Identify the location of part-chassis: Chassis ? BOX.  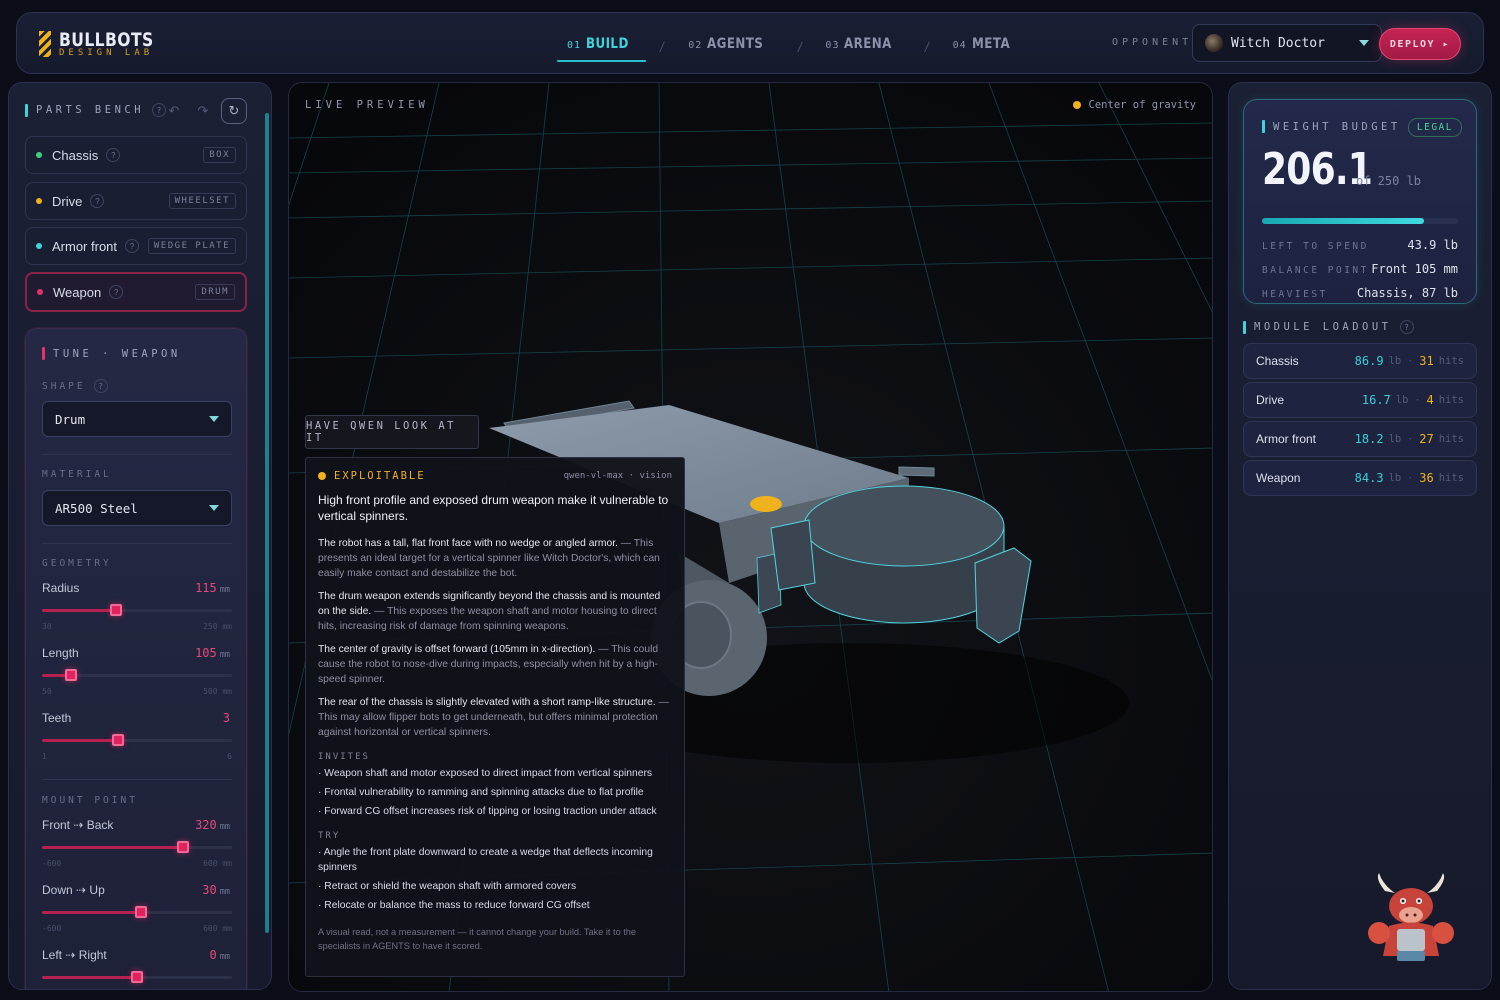
(136, 155).